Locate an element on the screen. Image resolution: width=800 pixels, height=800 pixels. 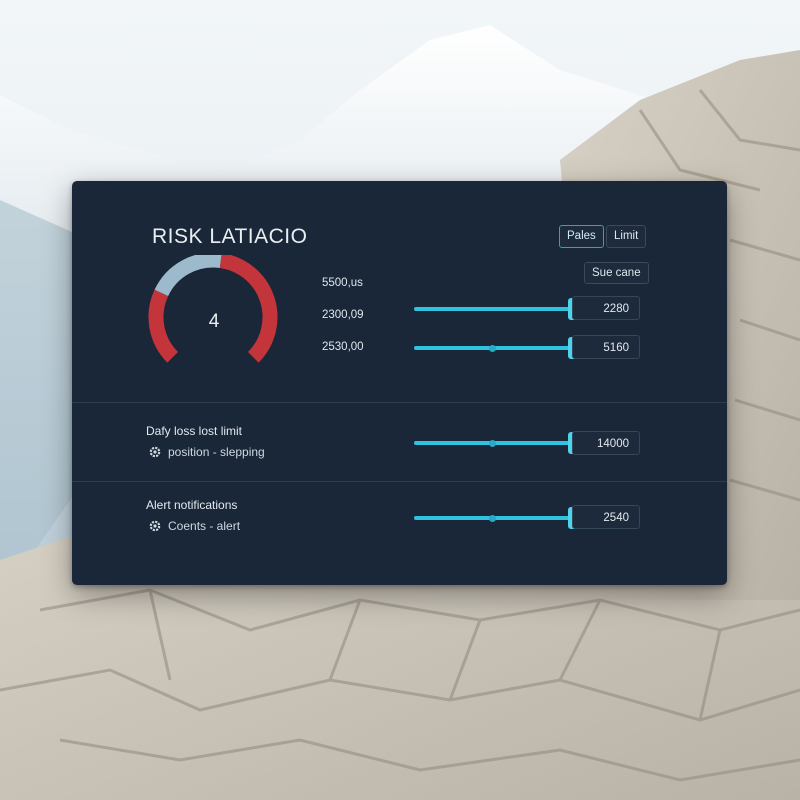
value-field-4: 2540 is located at coordinates (606, 517).